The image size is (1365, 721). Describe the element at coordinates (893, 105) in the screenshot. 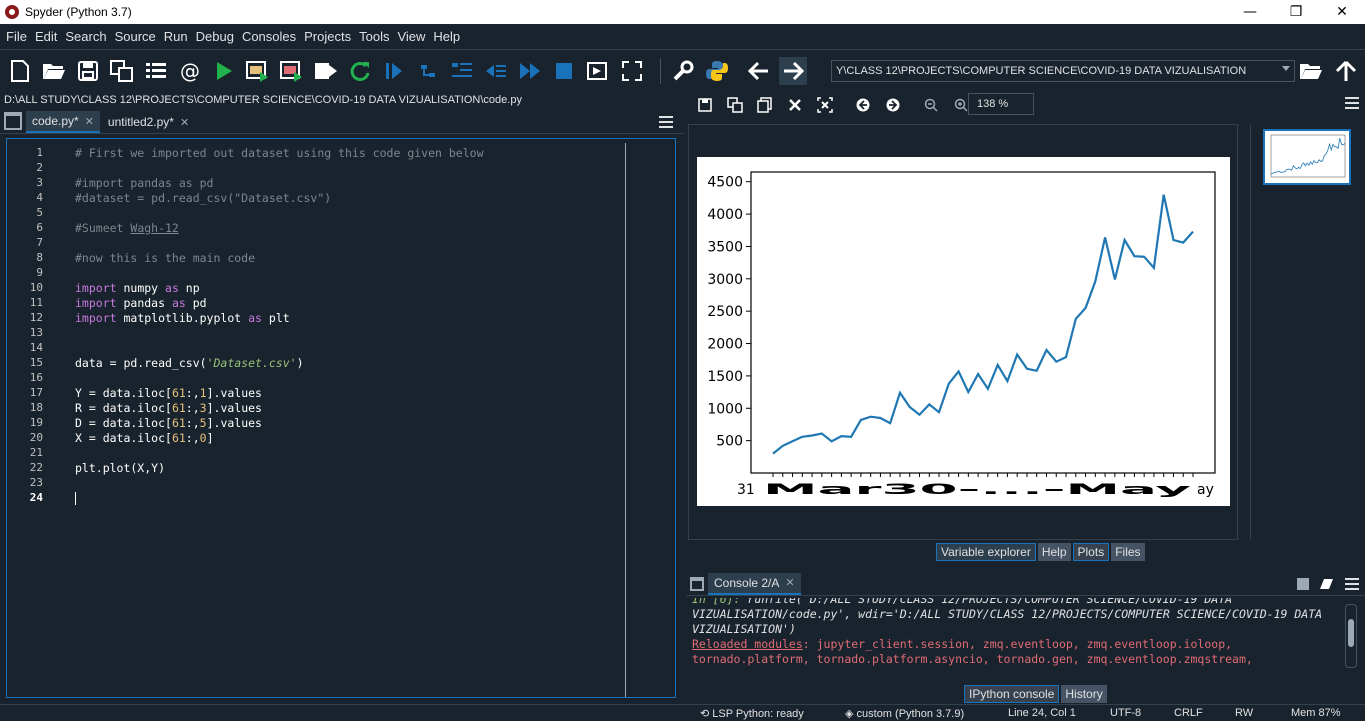

I see `next-plot-icon` at that location.